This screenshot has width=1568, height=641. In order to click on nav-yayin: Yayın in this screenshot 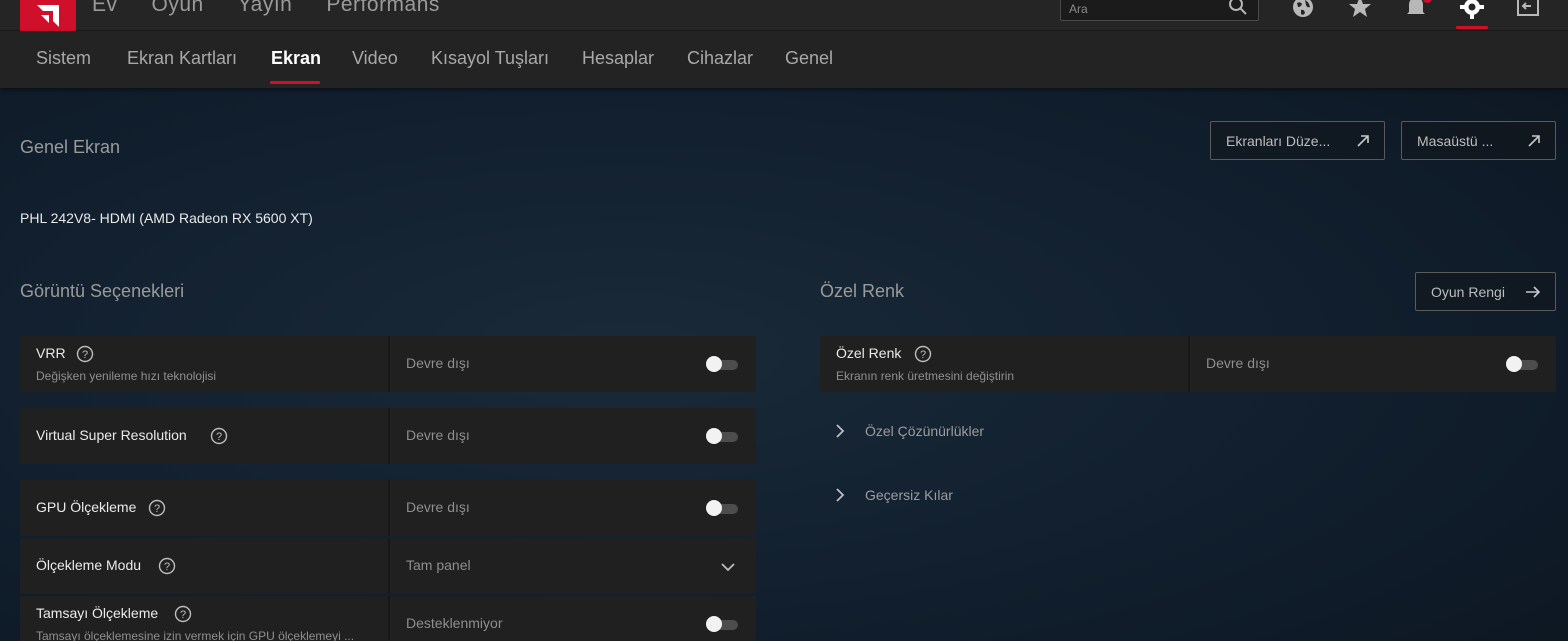, I will do `click(265, 8)`.